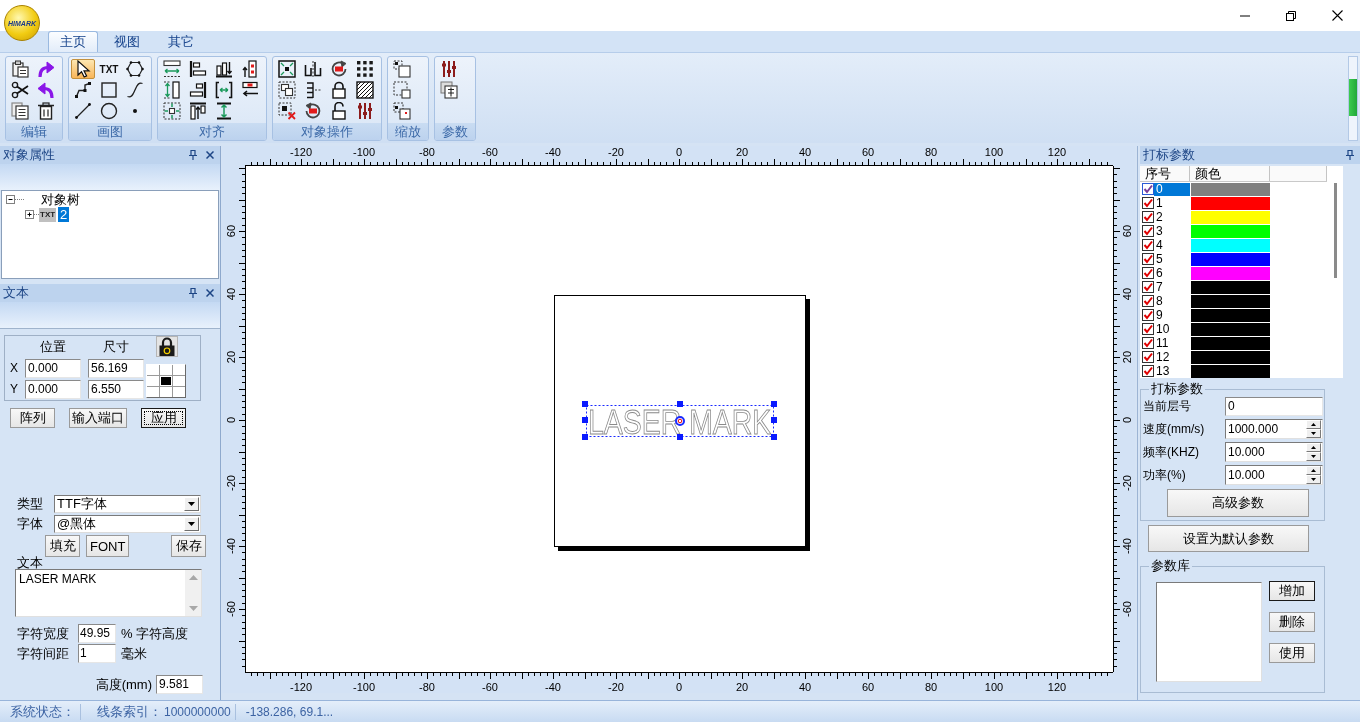  What do you see at coordinates (20, 111) in the screenshot?
I see `copy-button` at bounding box center [20, 111].